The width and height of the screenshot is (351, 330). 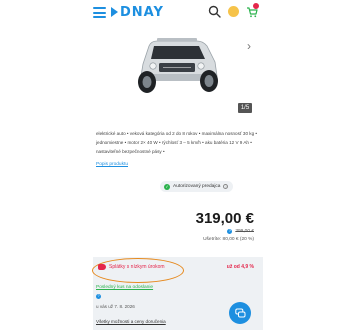 I want to click on price-current: 319,00 €, so click(x=224, y=218).